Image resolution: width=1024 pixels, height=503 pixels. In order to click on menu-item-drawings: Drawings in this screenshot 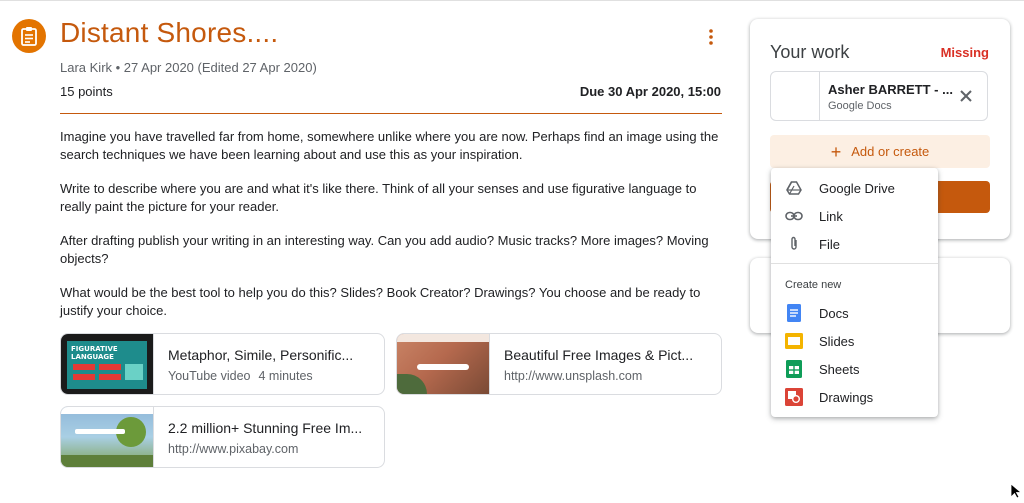, I will do `click(854, 397)`.